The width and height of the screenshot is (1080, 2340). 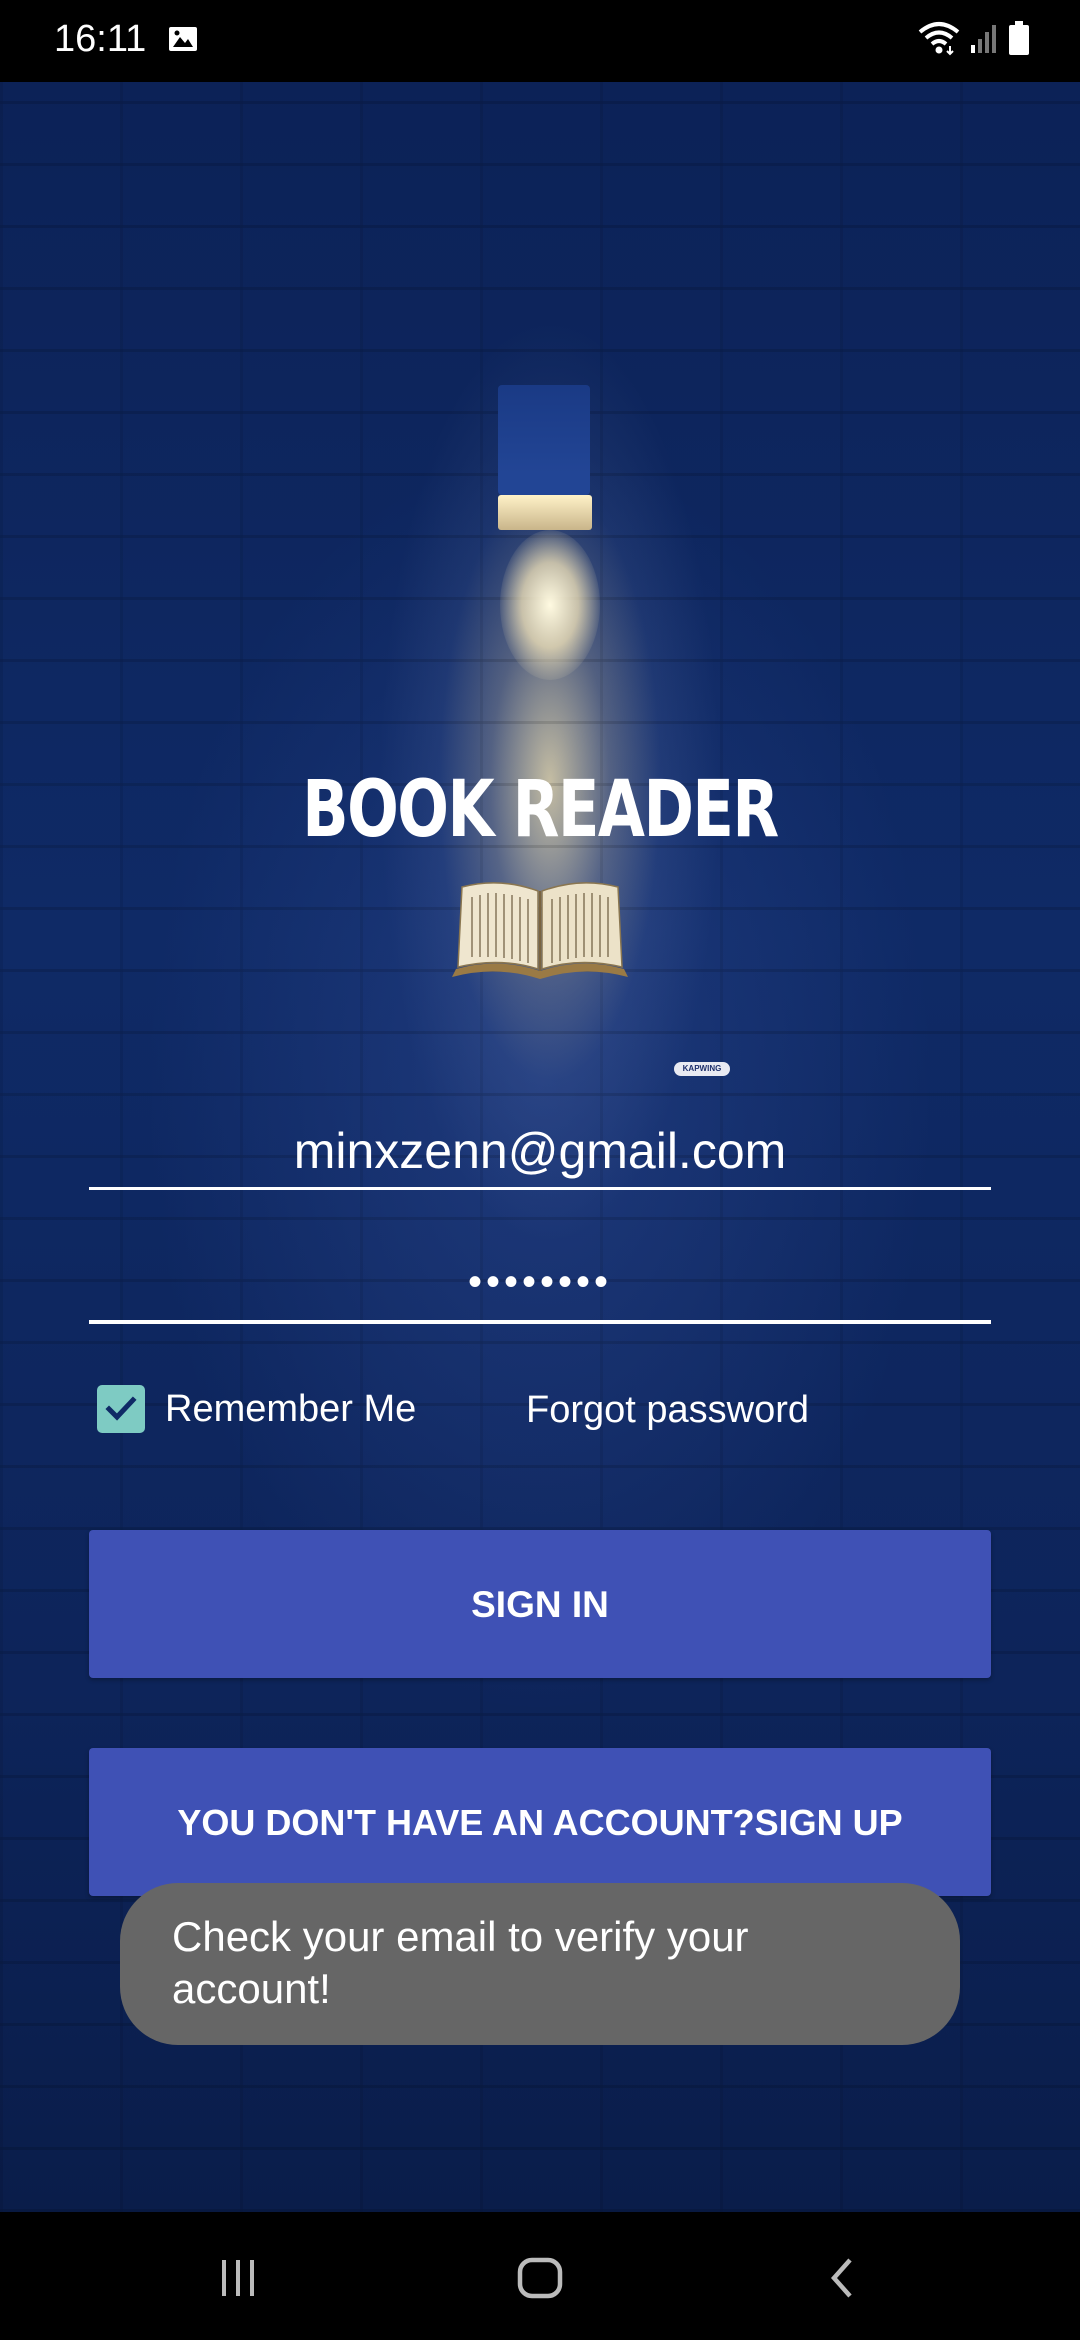 I want to click on navigation-bar, so click(x=540, y=2276).